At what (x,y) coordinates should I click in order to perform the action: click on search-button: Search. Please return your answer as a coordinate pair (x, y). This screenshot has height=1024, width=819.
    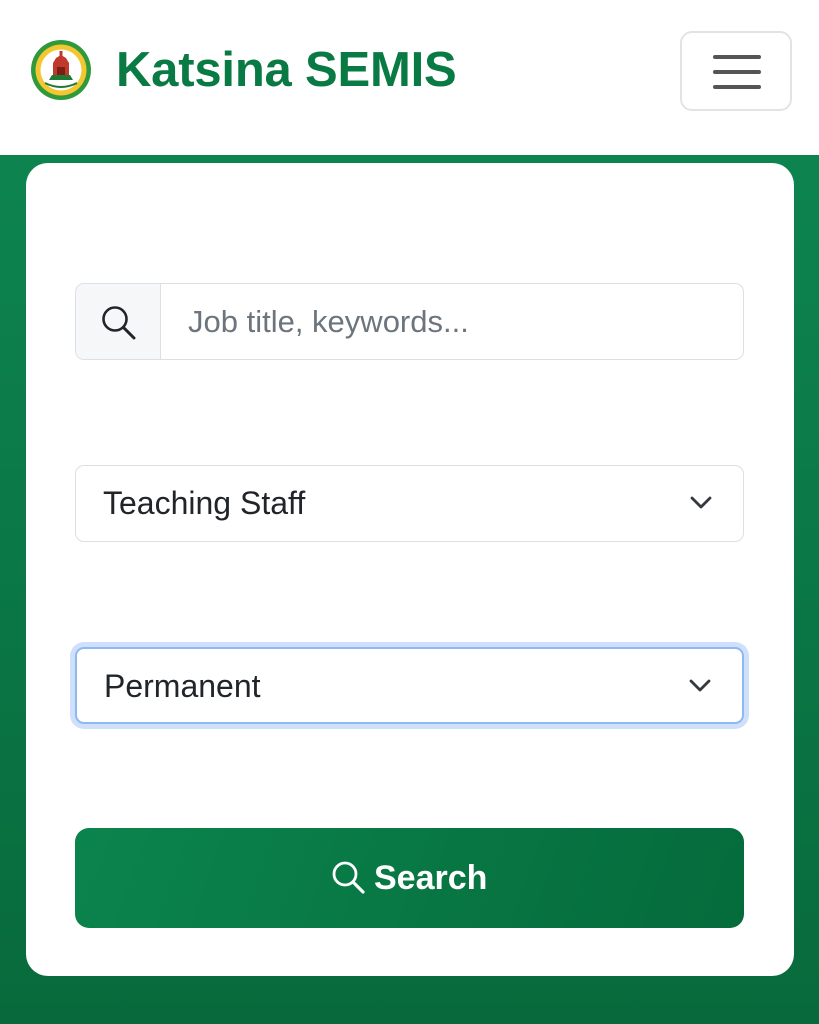
    Looking at the image, I should click on (409, 878).